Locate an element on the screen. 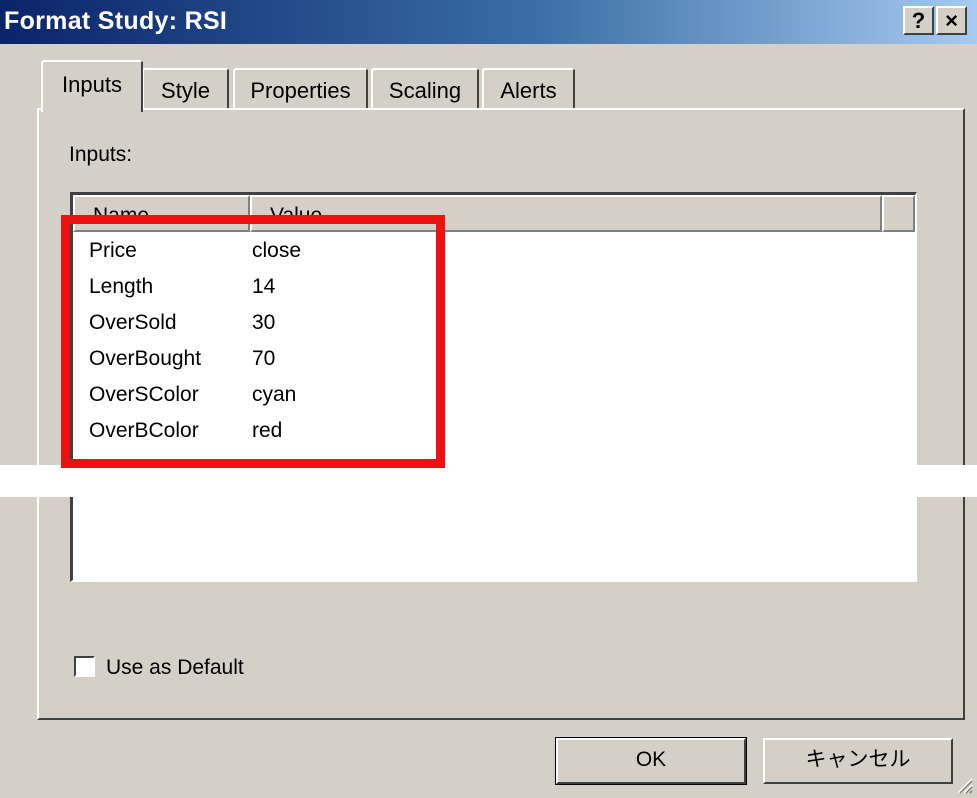  tab-inputs: Inputs is located at coordinates (92, 86).